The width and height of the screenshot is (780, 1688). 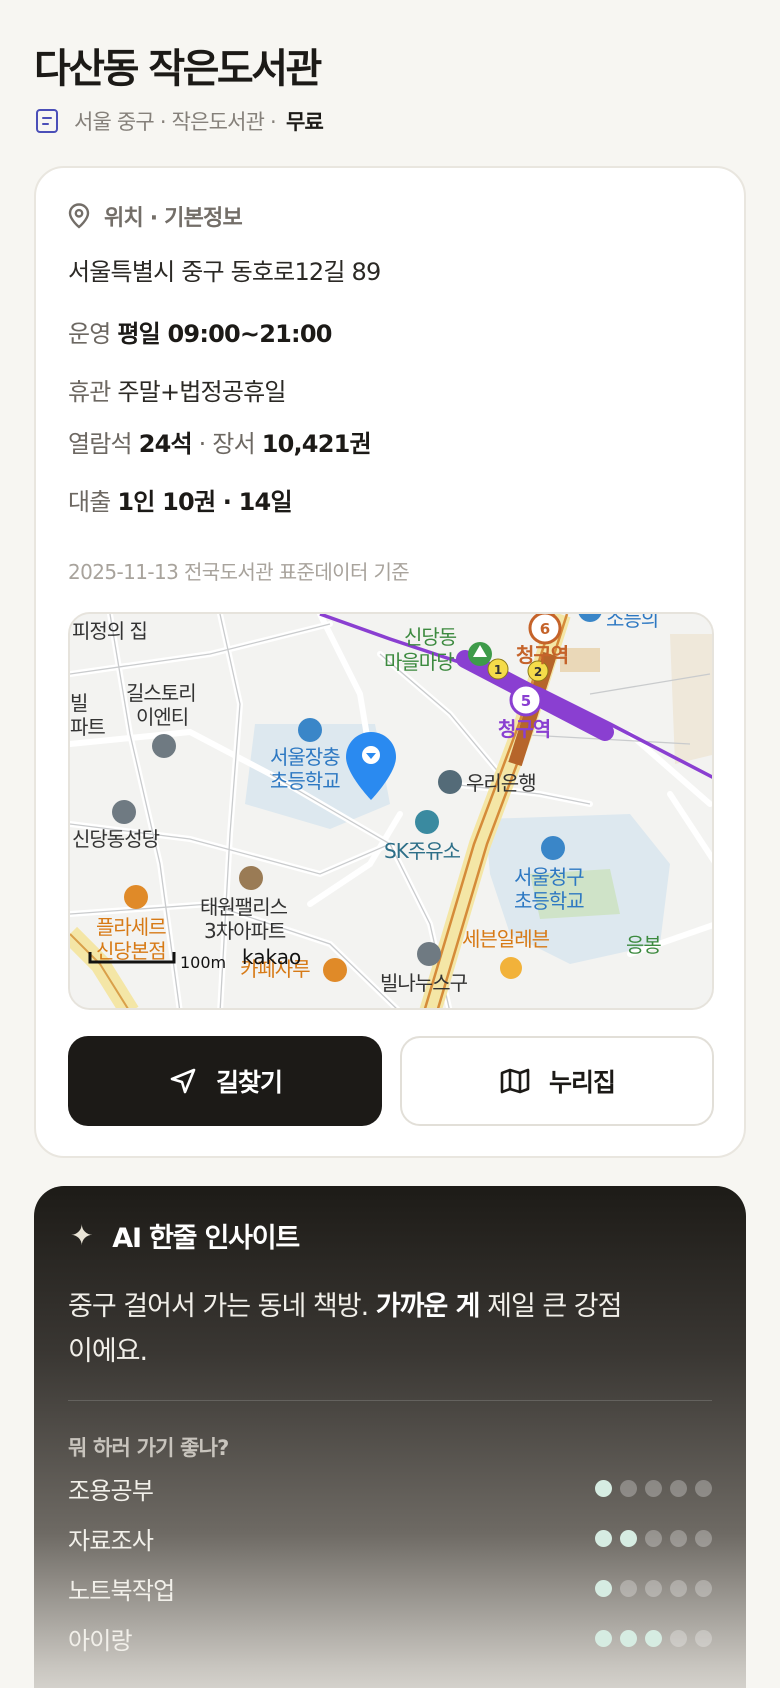 I want to click on purpose-question: 뭐 하러 가기 좋나?, so click(x=148, y=1448).